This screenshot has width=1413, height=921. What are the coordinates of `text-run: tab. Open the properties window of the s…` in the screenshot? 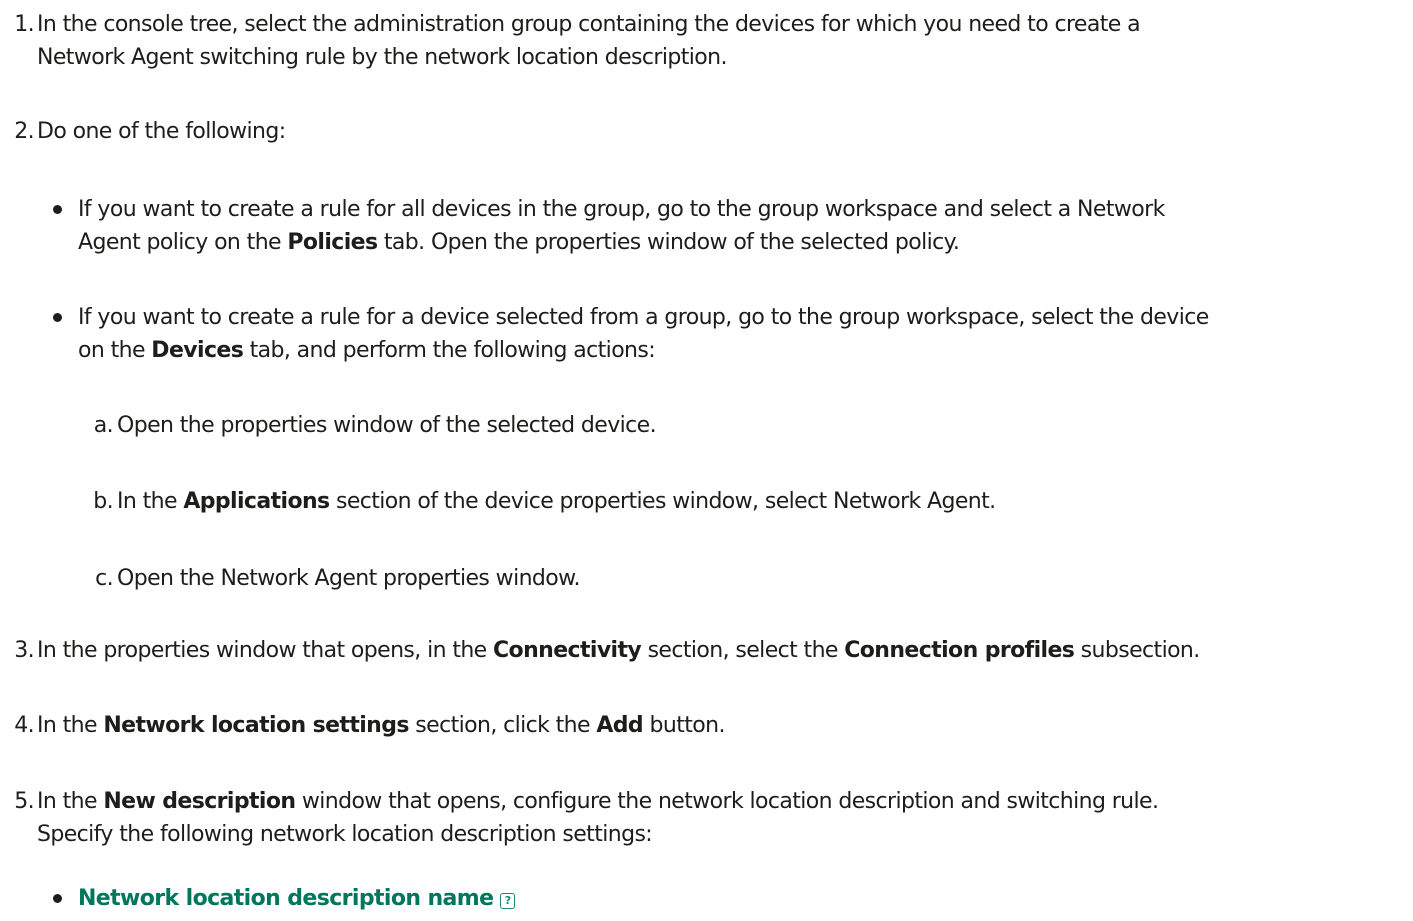 It's located at (668, 242).